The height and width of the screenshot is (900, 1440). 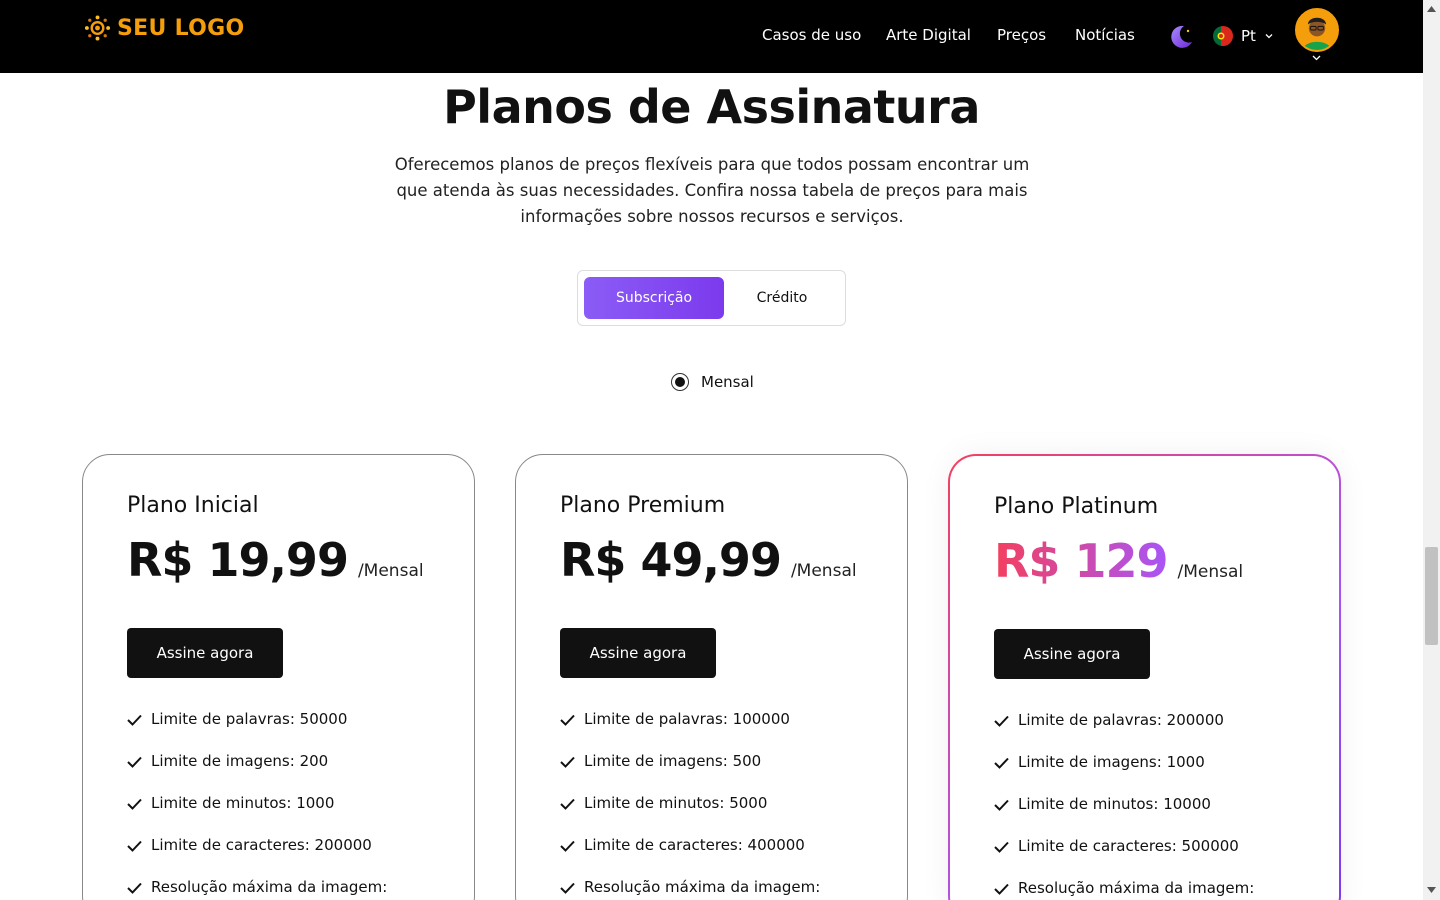 I want to click on plan-name: Plano Platinum, so click(x=1076, y=506).